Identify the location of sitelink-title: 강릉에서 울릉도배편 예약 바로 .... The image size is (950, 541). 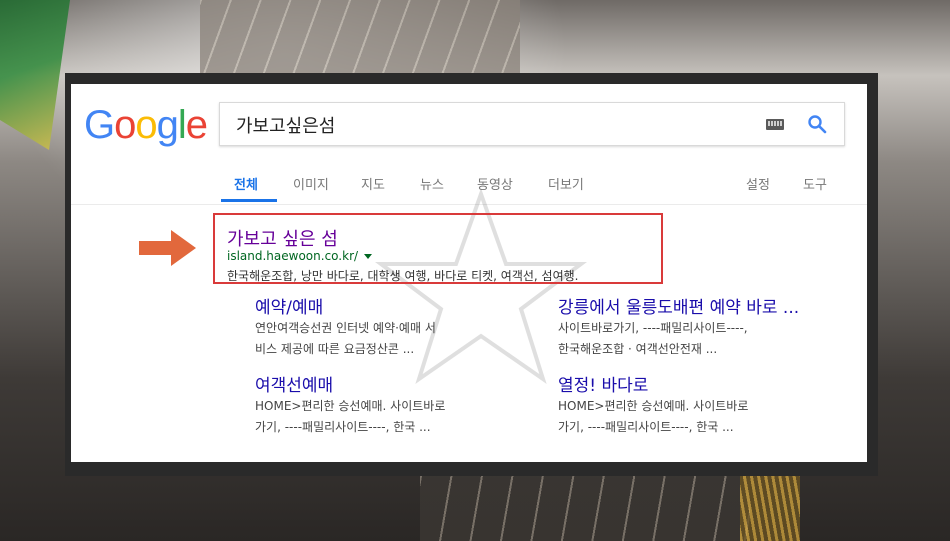
(703, 305).